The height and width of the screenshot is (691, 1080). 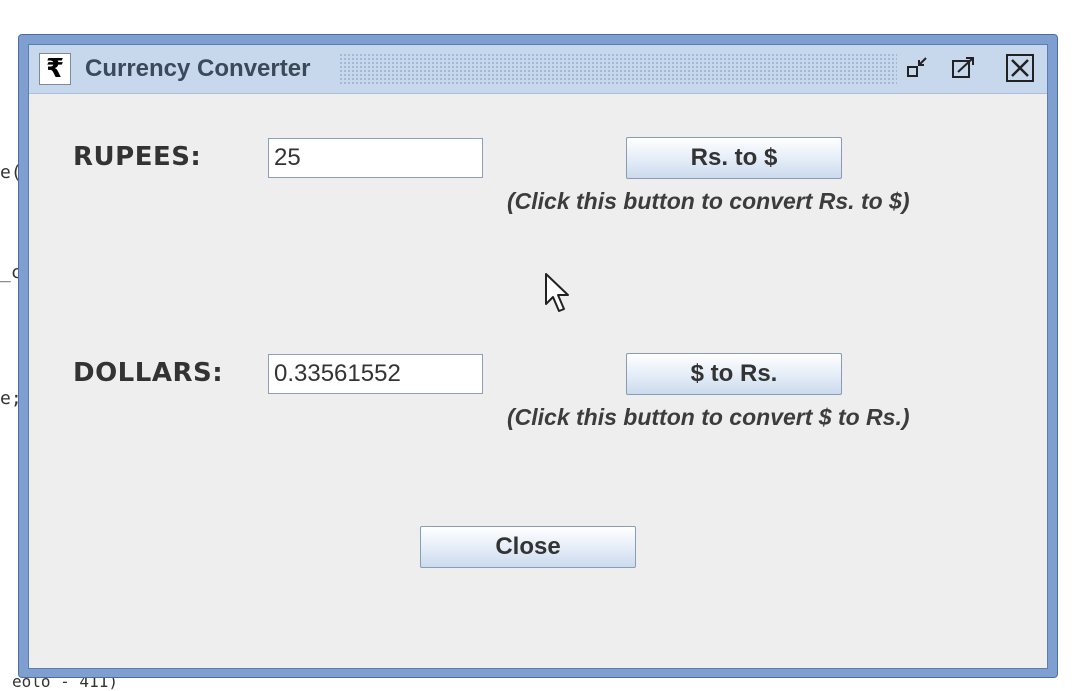 What do you see at coordinates (734, 374) in the screenshot?
I see `dollars-to-rupees-button: $ to Rs.` at bounding box center [734, 374].